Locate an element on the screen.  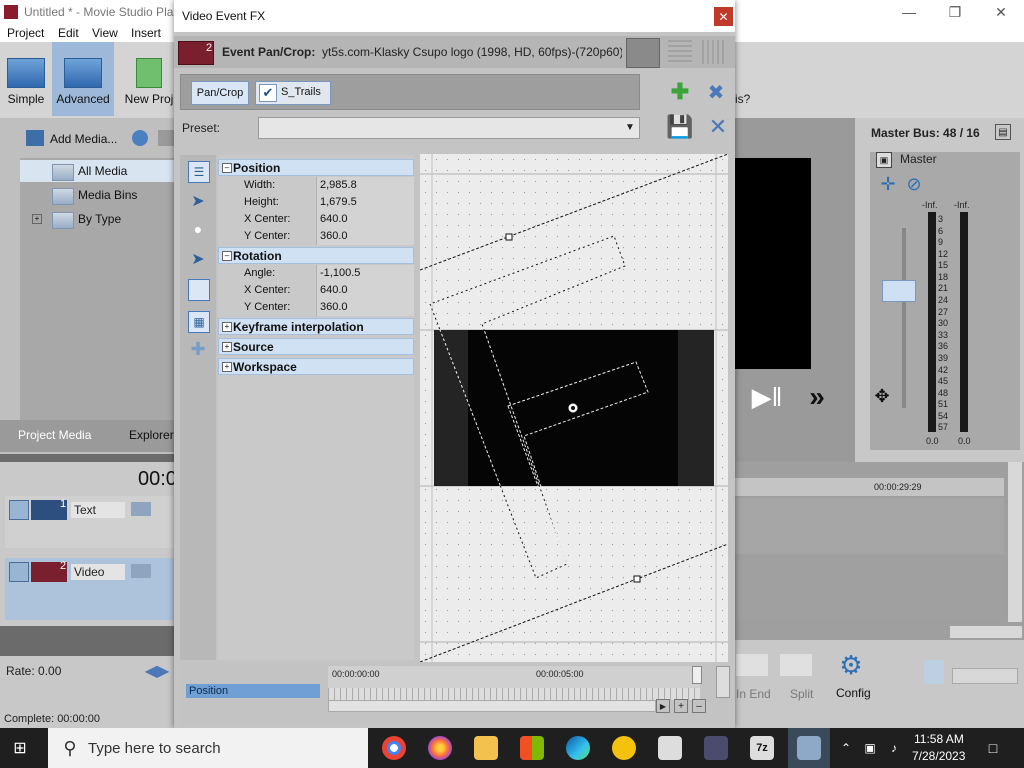
render-icon is located at coordinates (934, 672).